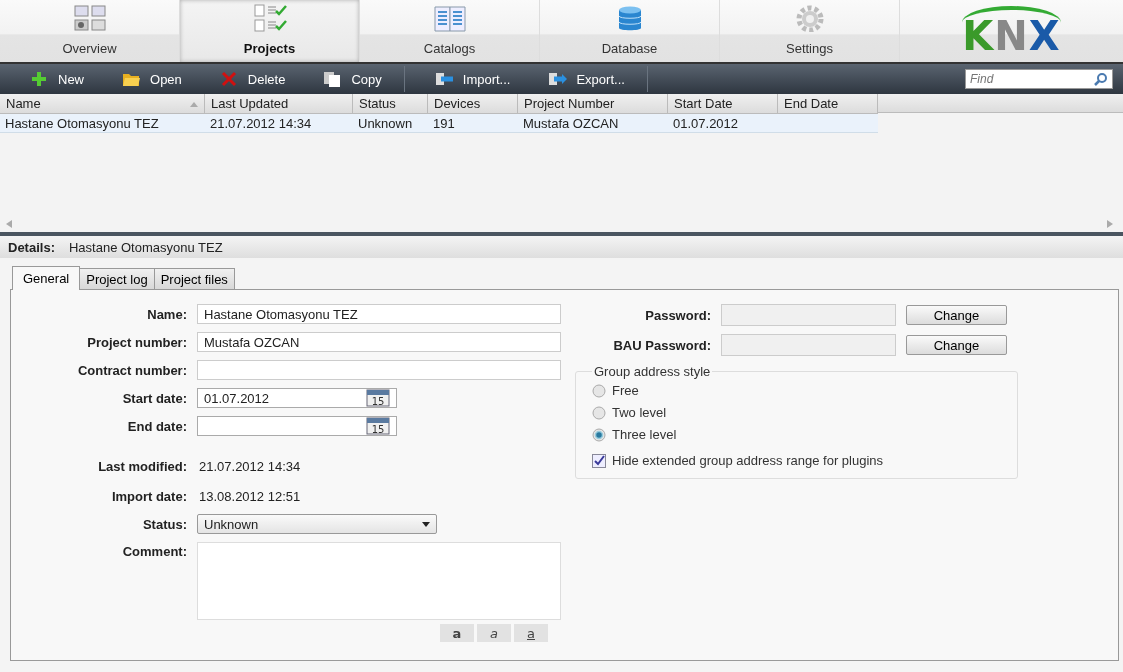 Image resolution: width=1123 pixels, height=672 pixels. Describe the element at coordinates (194, 278) in the screenshot. I see `tab: Project files` at that location.